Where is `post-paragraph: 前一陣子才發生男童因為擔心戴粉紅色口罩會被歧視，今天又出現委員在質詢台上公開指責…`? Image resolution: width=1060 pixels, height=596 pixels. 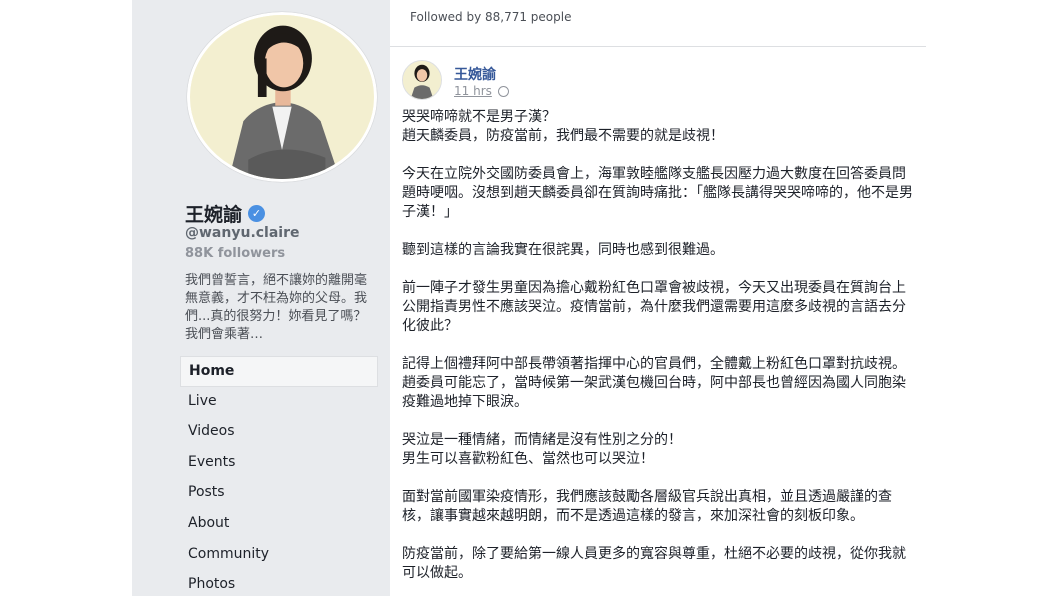 post-paragraph: 前一陣子才發生男童因為擔心戴粉紅色口罩會被歧視，今天又出現委員在質詢台上公開指責… is located at coordinates (654, 307).